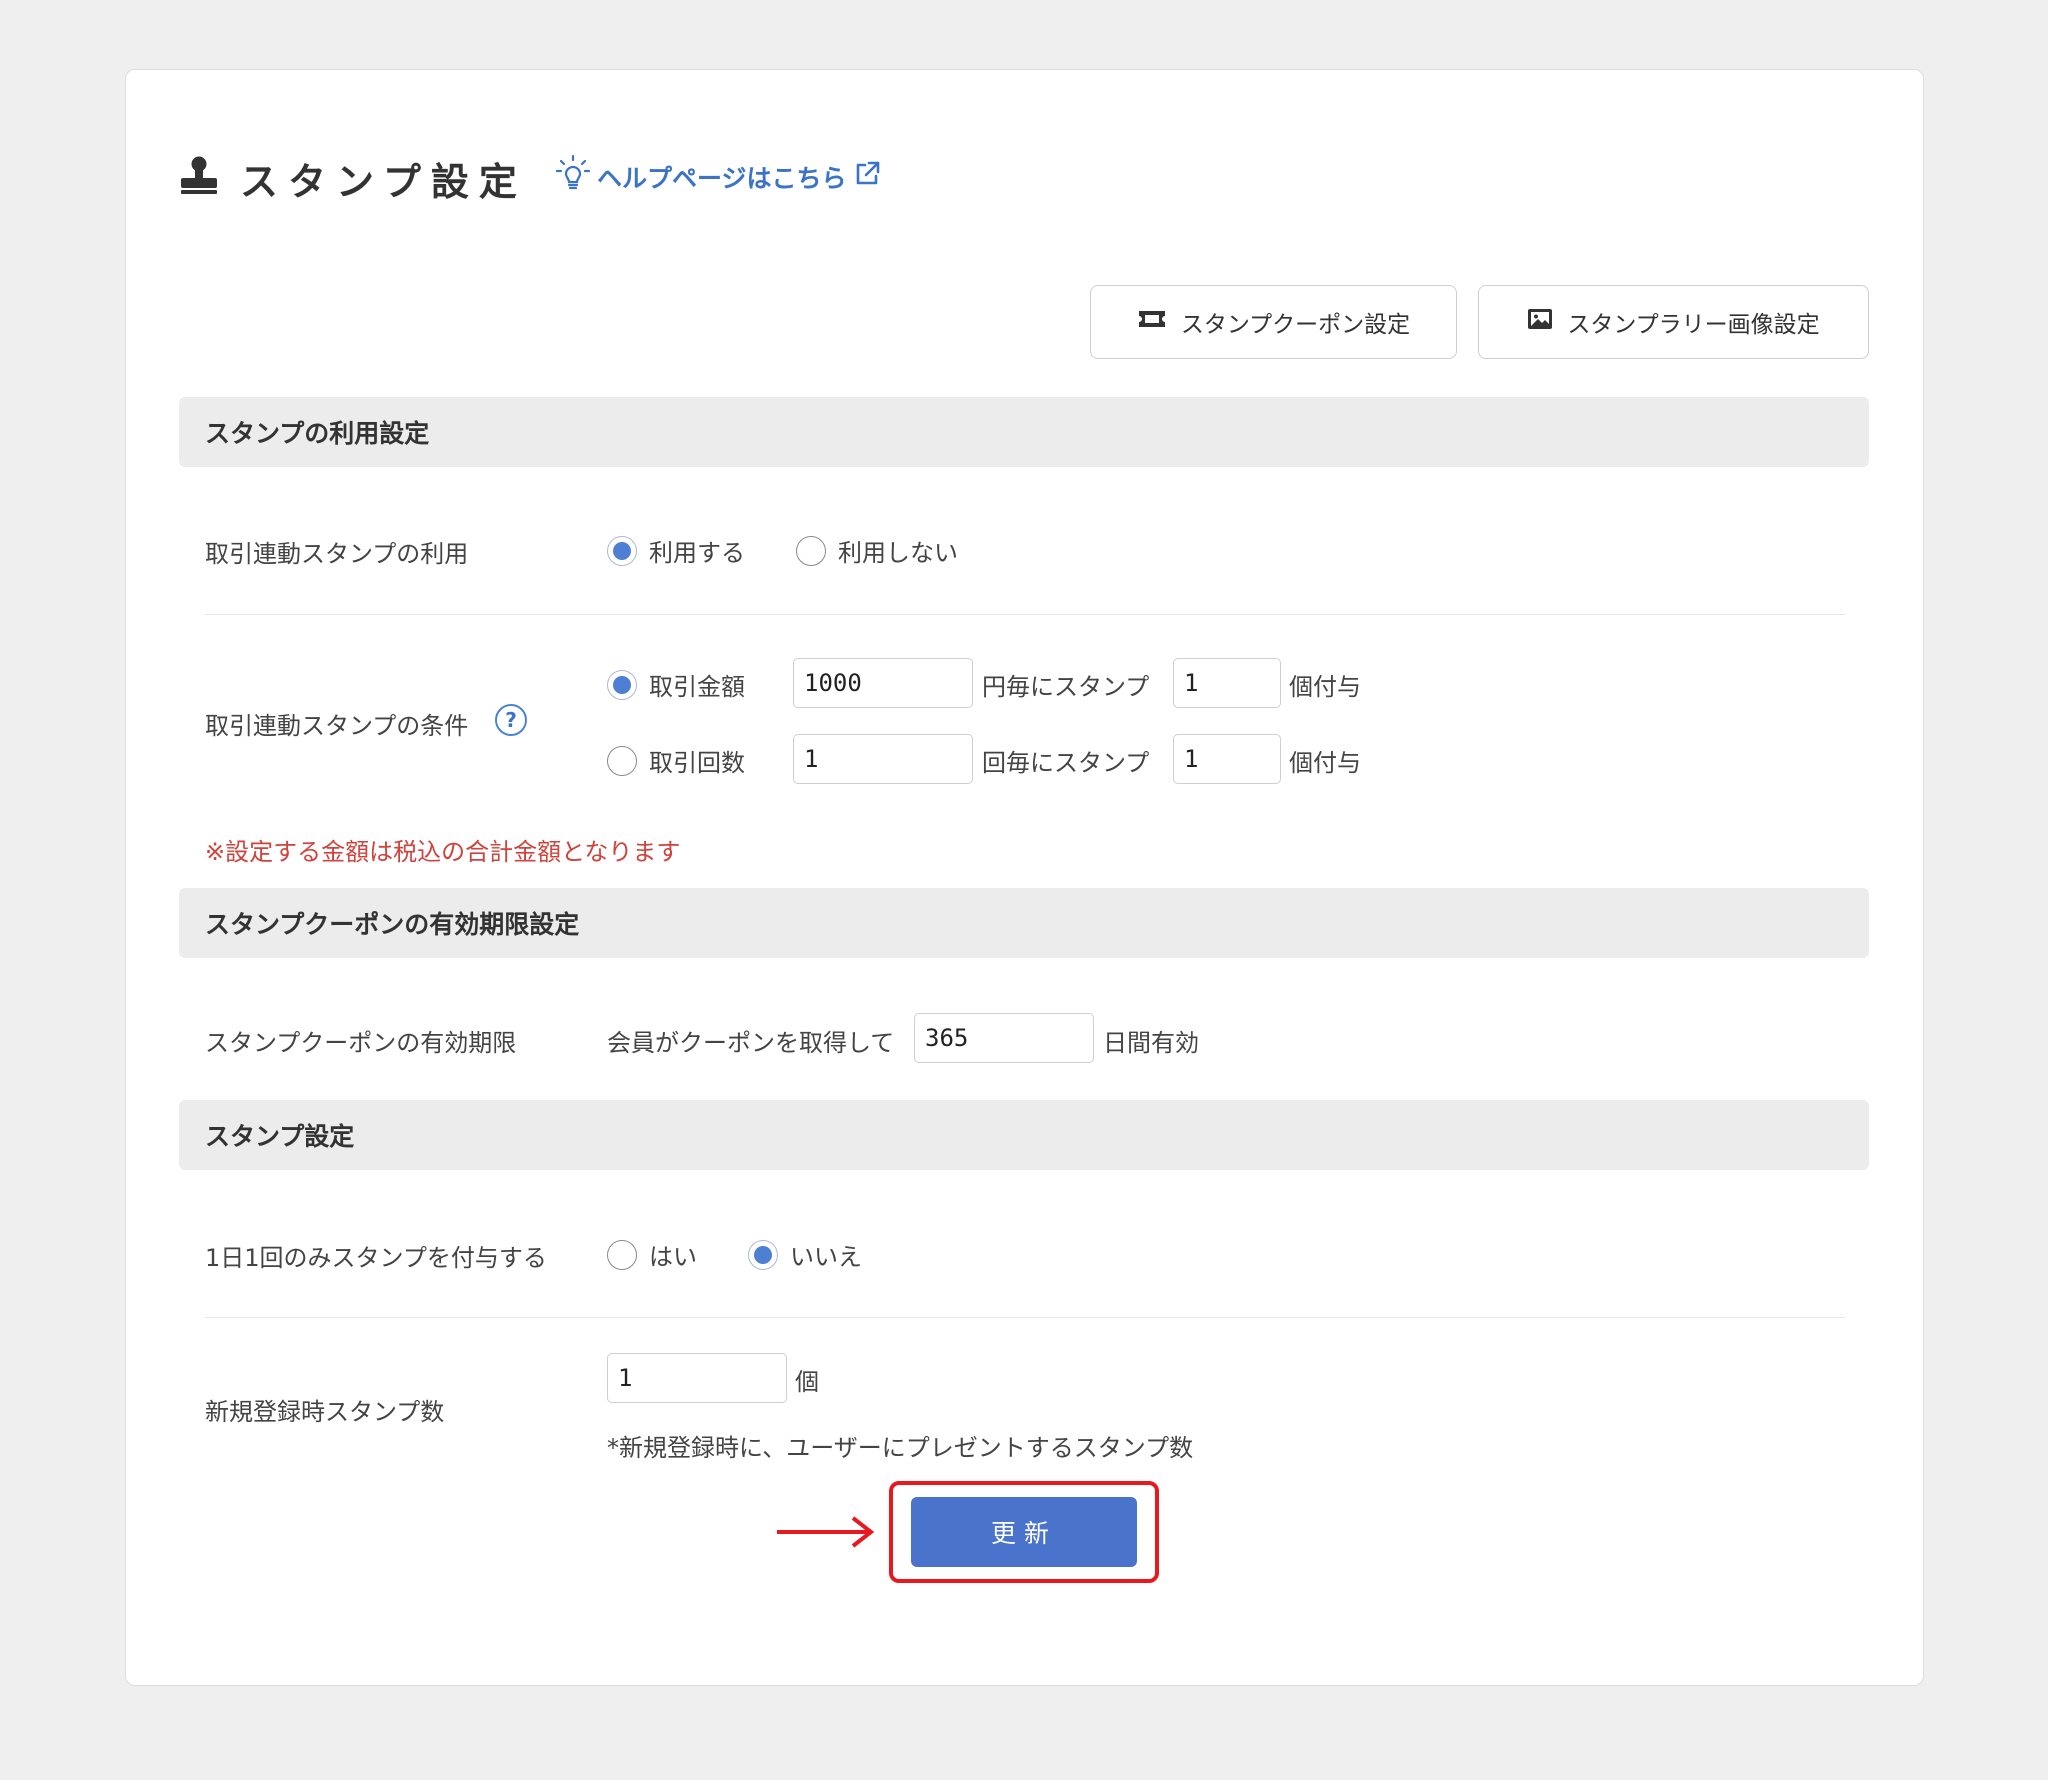  What do you see at coordinates (825, 1534) in the screenshot?
I see `annotation-arrow-icon` at bounding box center [825, 1534].